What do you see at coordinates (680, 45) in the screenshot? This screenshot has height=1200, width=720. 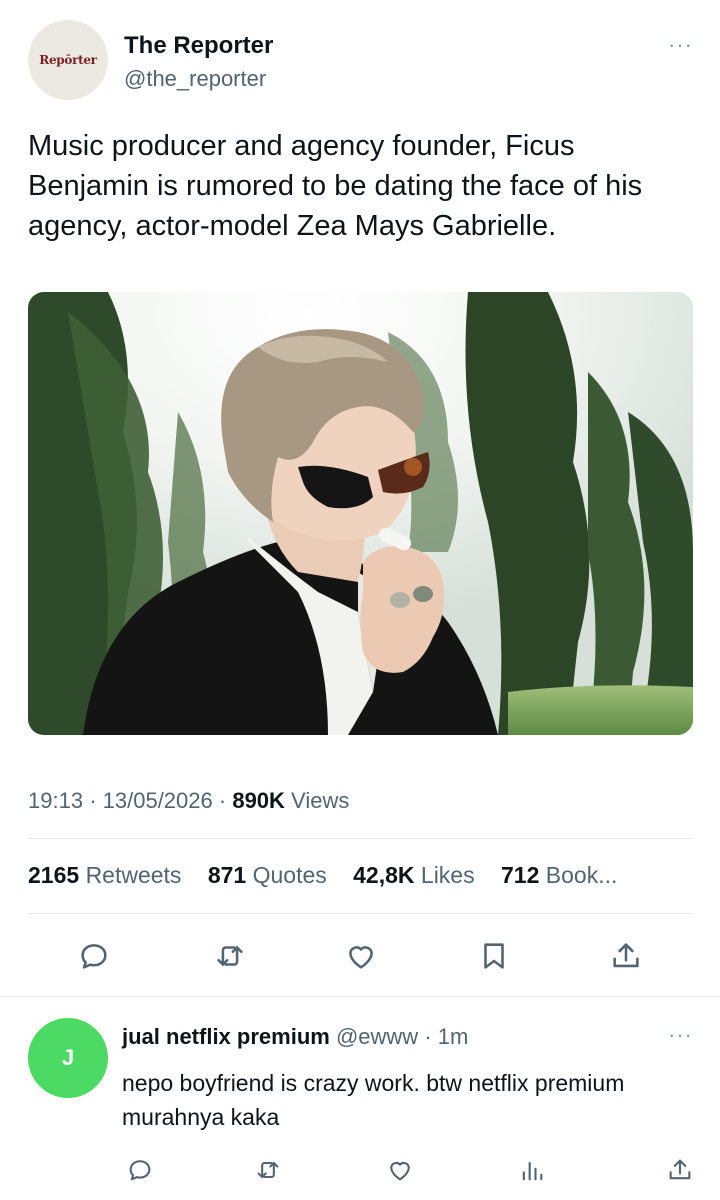 I see `more-options-icon: ···` at bounding box center [680, 45].